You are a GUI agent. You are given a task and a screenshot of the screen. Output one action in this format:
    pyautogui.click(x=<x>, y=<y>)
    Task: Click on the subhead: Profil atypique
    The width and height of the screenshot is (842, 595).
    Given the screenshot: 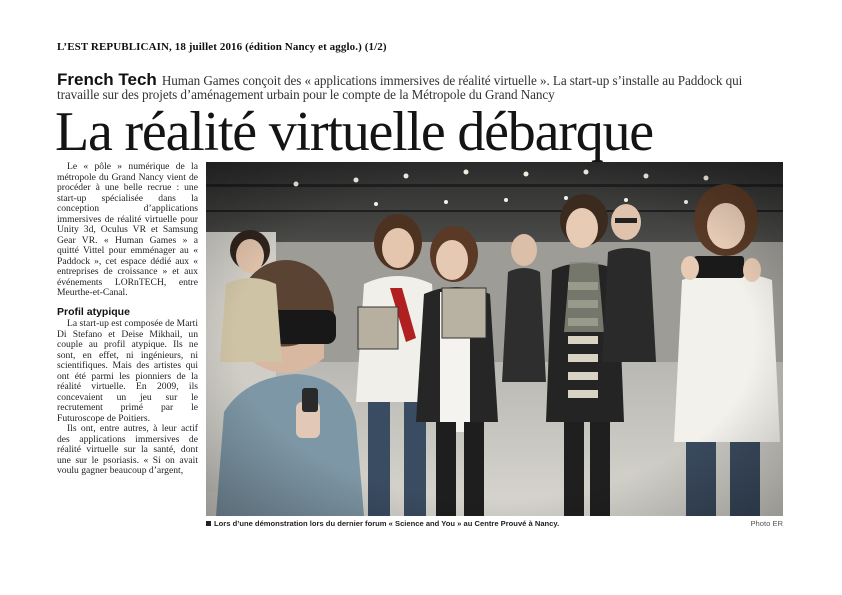 What is the action you would take?
    pyautogui.click(x=93, y=311)
    